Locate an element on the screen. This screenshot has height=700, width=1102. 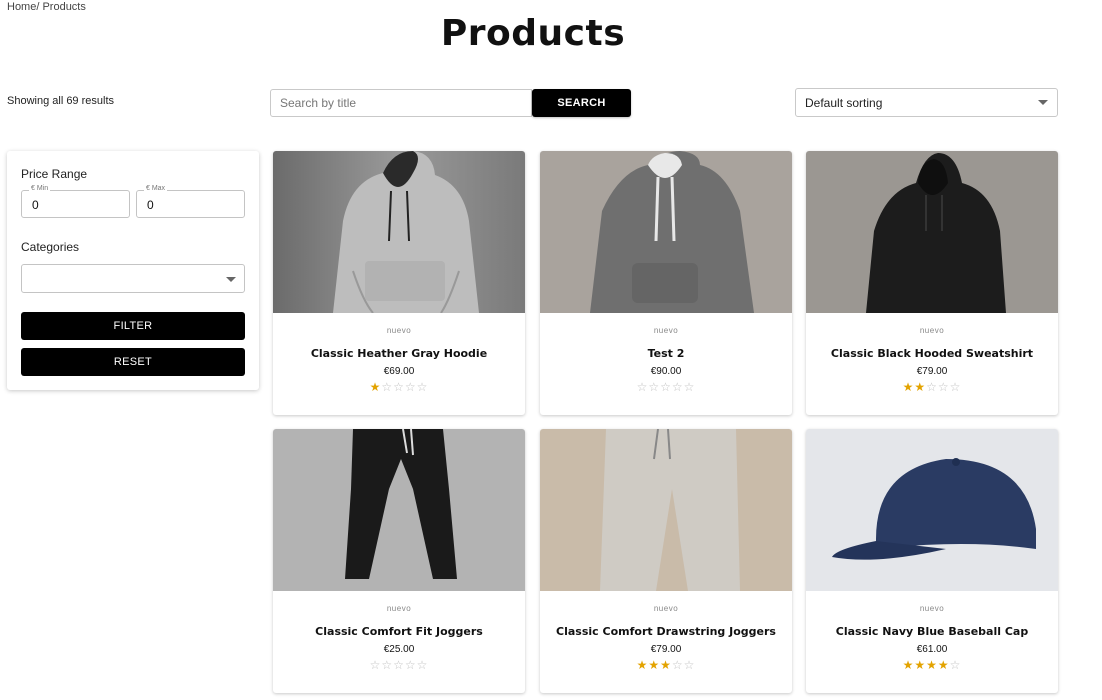
rating-stars: ★★★☆☆ is located at coordinates (666, 665).